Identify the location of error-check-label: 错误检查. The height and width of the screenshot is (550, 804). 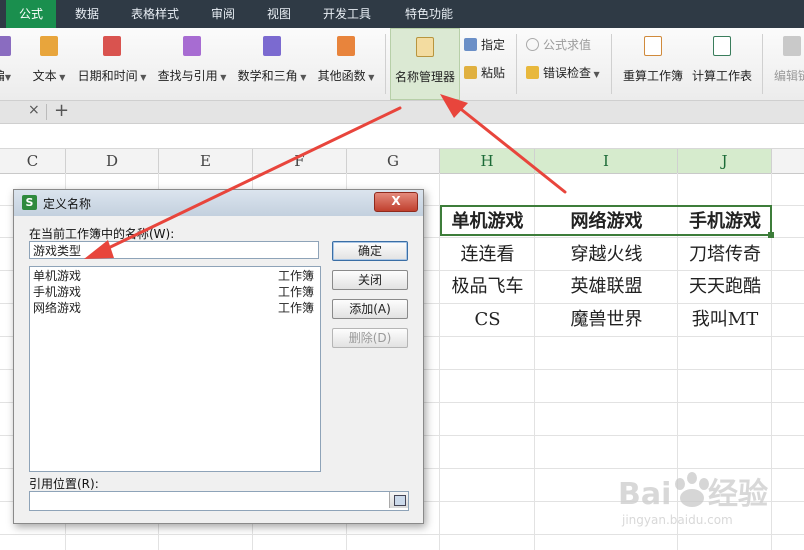
(567, 73).